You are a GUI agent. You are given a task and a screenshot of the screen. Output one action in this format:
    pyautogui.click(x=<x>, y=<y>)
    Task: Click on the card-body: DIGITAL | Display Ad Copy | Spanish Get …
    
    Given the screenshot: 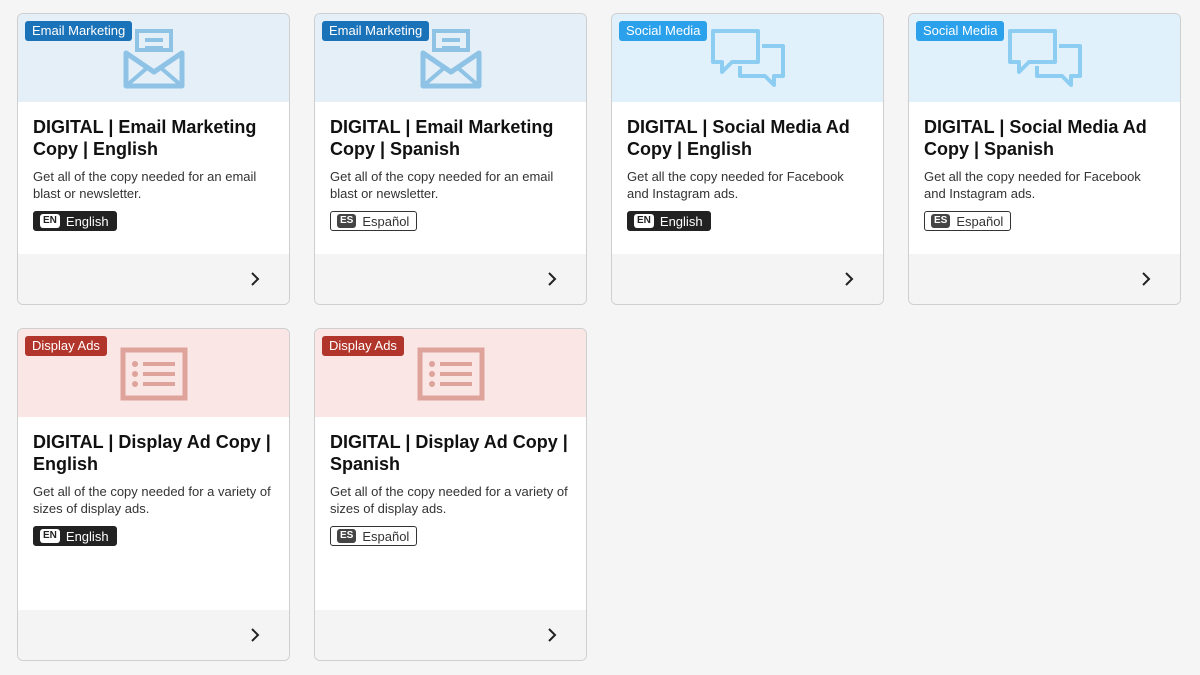 What is the action you would take?
    pyautogui.click(x=450, y=513)
    